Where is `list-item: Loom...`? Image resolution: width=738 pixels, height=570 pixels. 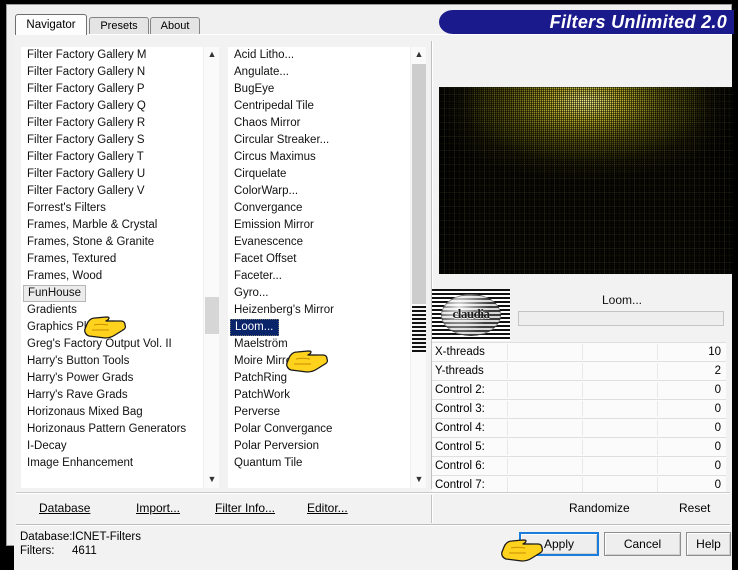 list-item: Loom... is located at coordinates (255, 327).